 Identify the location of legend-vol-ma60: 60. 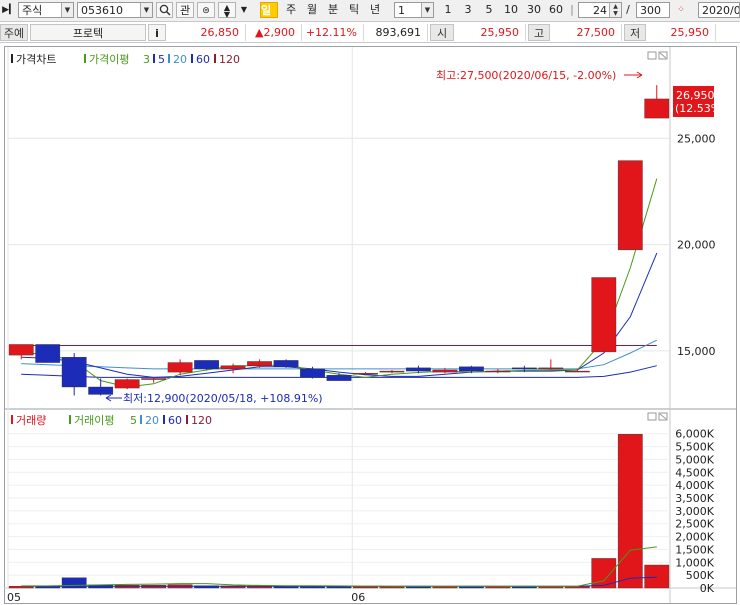
(175, 420).